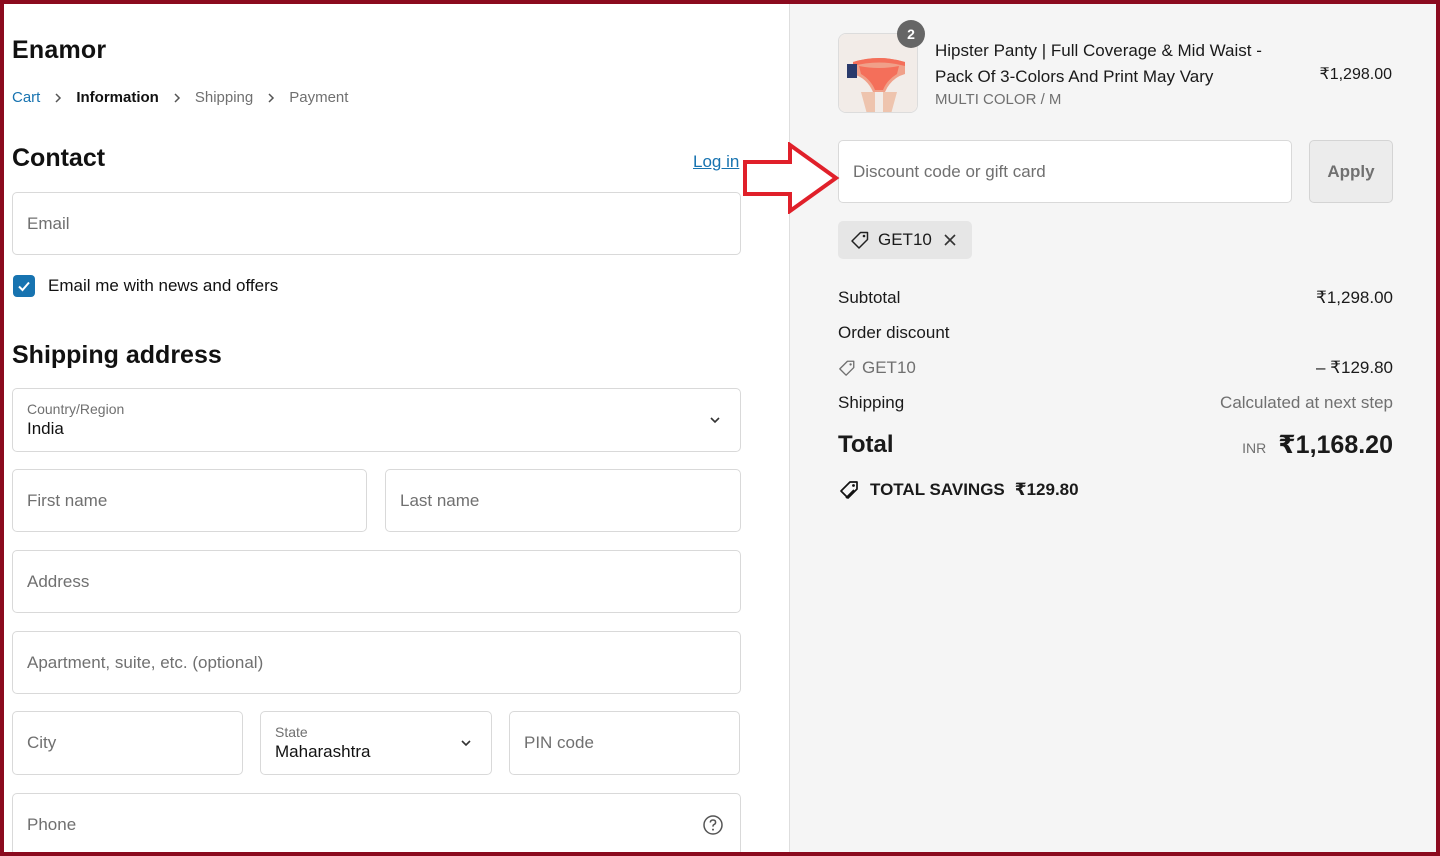 The height and width of the screenshot is (856, 1440). Describe the element at coordinates (713, 825) in the screenshot. I see `help-circle-icon` at that location.